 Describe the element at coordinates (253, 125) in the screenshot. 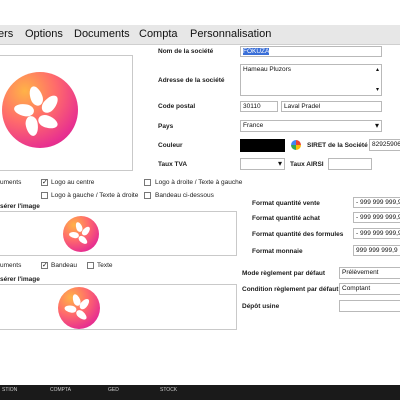

I see `country-value: France` at that location.